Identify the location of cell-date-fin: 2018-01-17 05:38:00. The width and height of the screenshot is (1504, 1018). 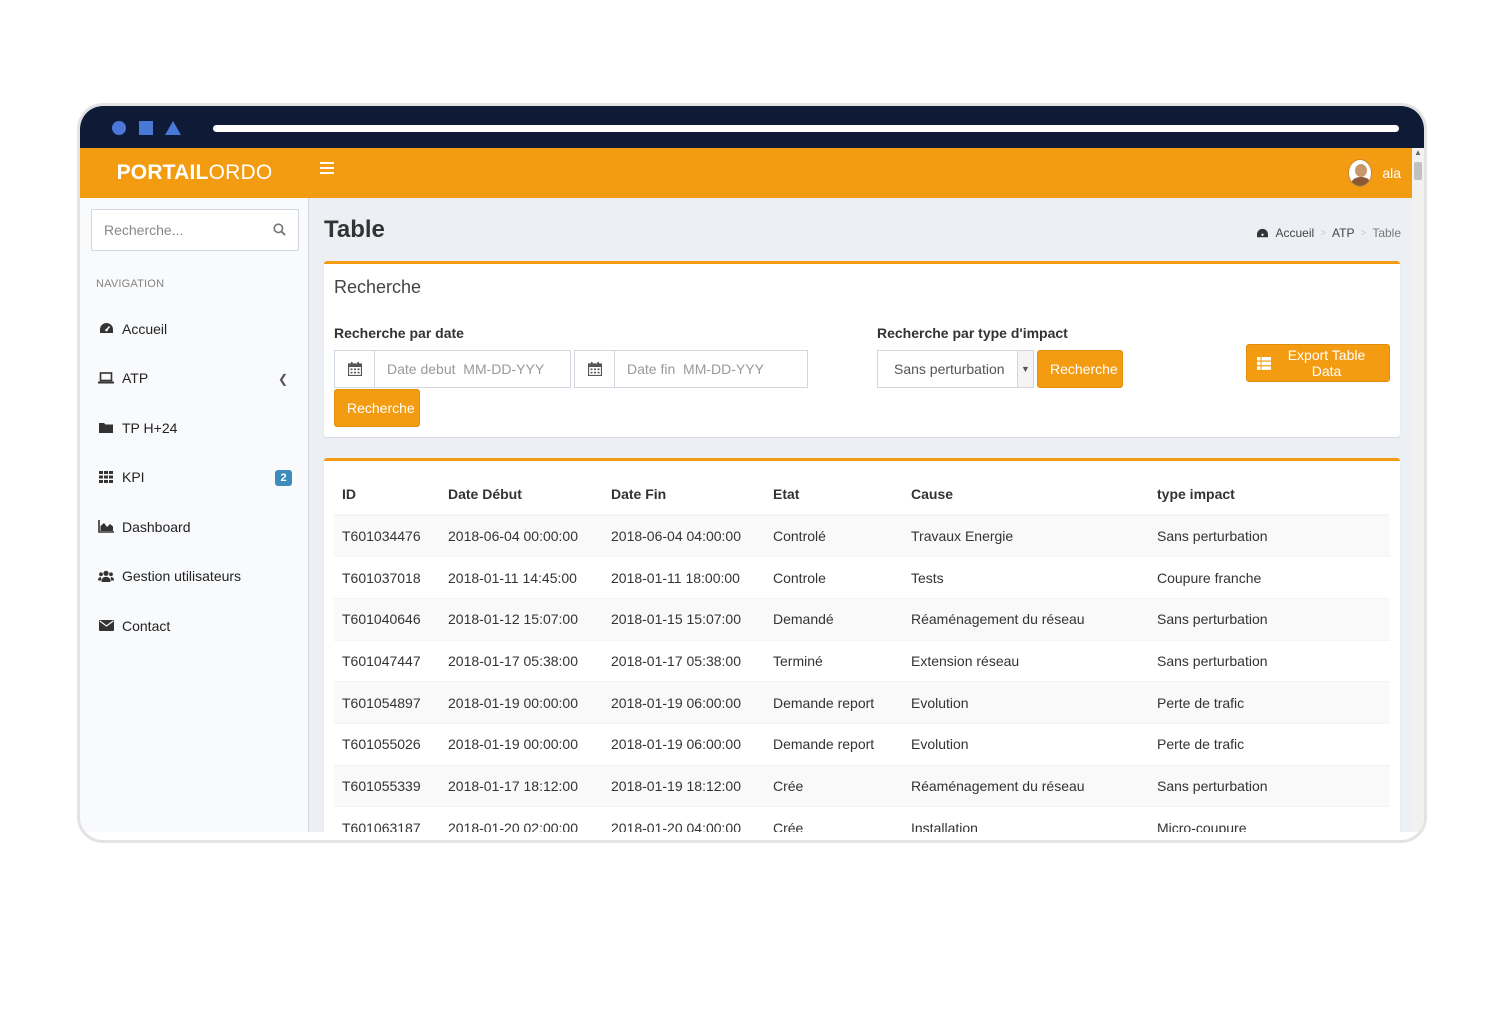
(684, 660).